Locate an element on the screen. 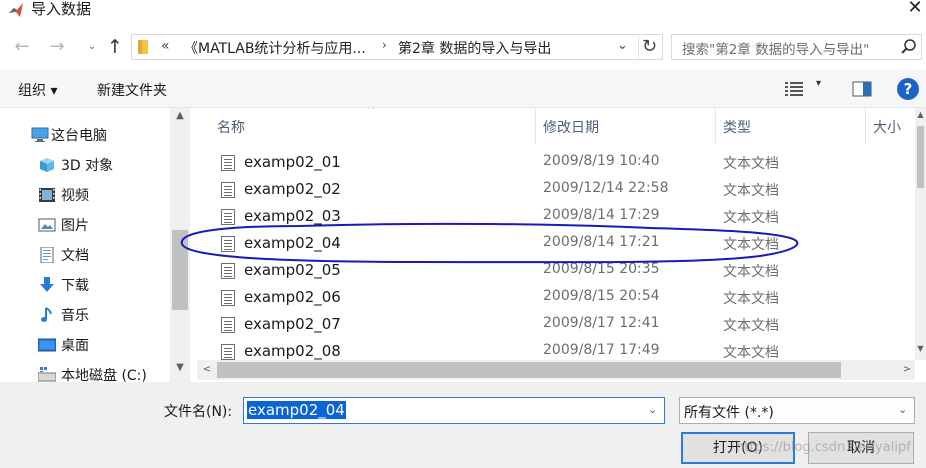 Image resolution: width=926 pixels, height=468 pixels. search-input: 搜索"第2章 数据的导入与导出" is located at coordinates (775, 48).